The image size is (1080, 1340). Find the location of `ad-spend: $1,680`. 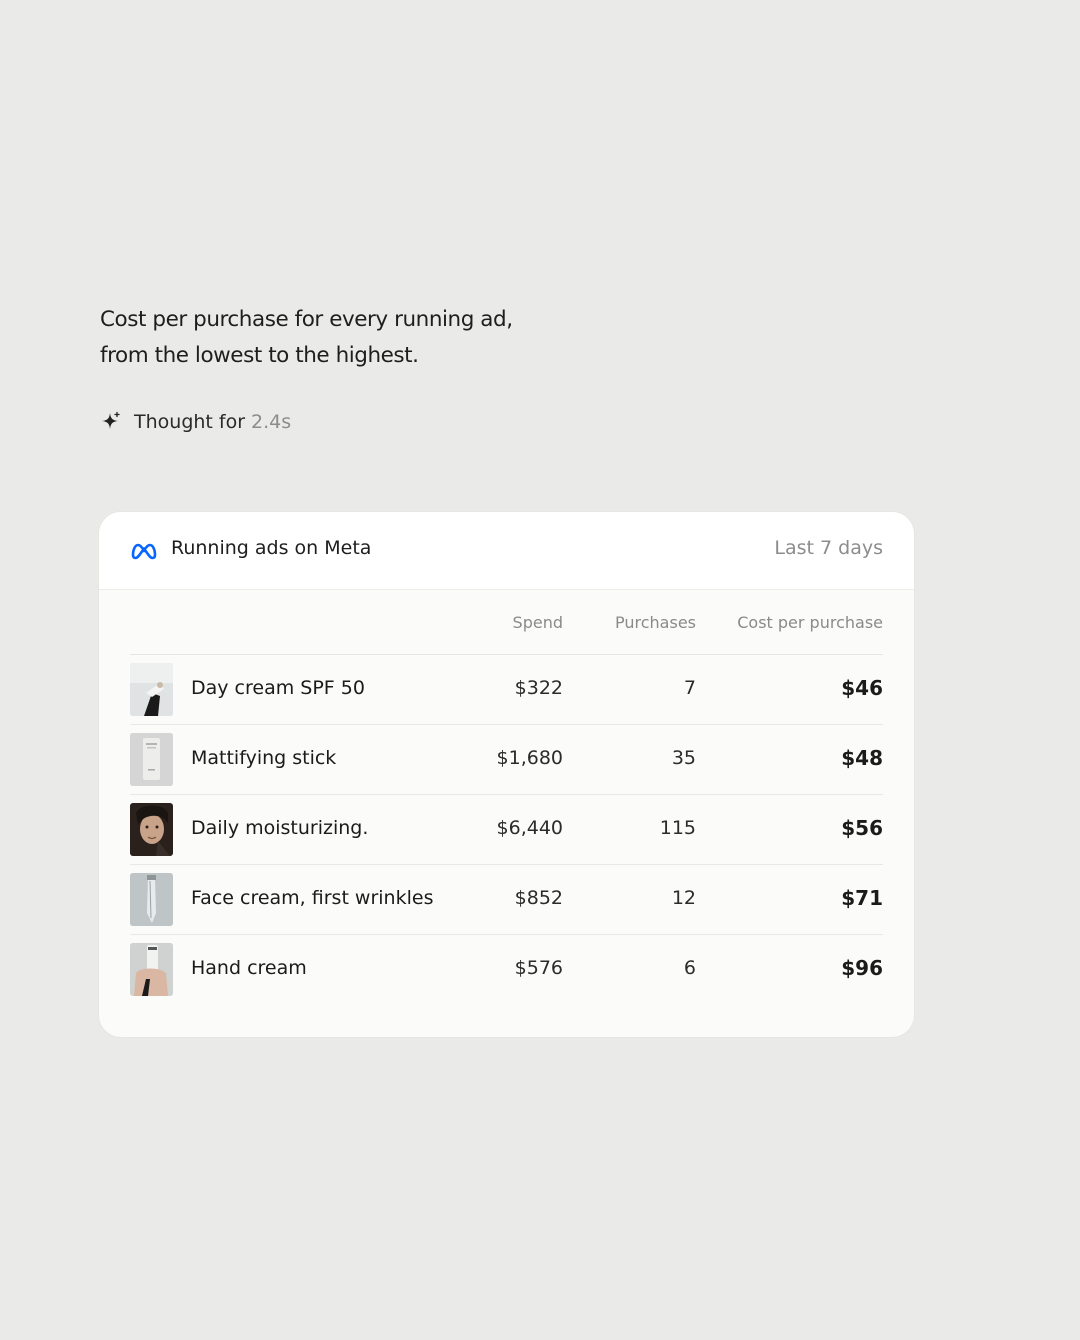

ad-spend: $1,680 is located at coordinates (529, 758).